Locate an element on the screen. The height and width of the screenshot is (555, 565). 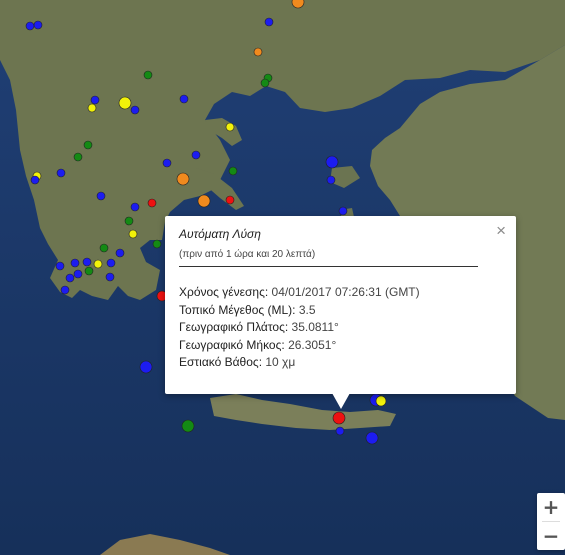
detail-value: 04/01/2017 07:26:31 (GMT) is located at coordinates (345, 292).